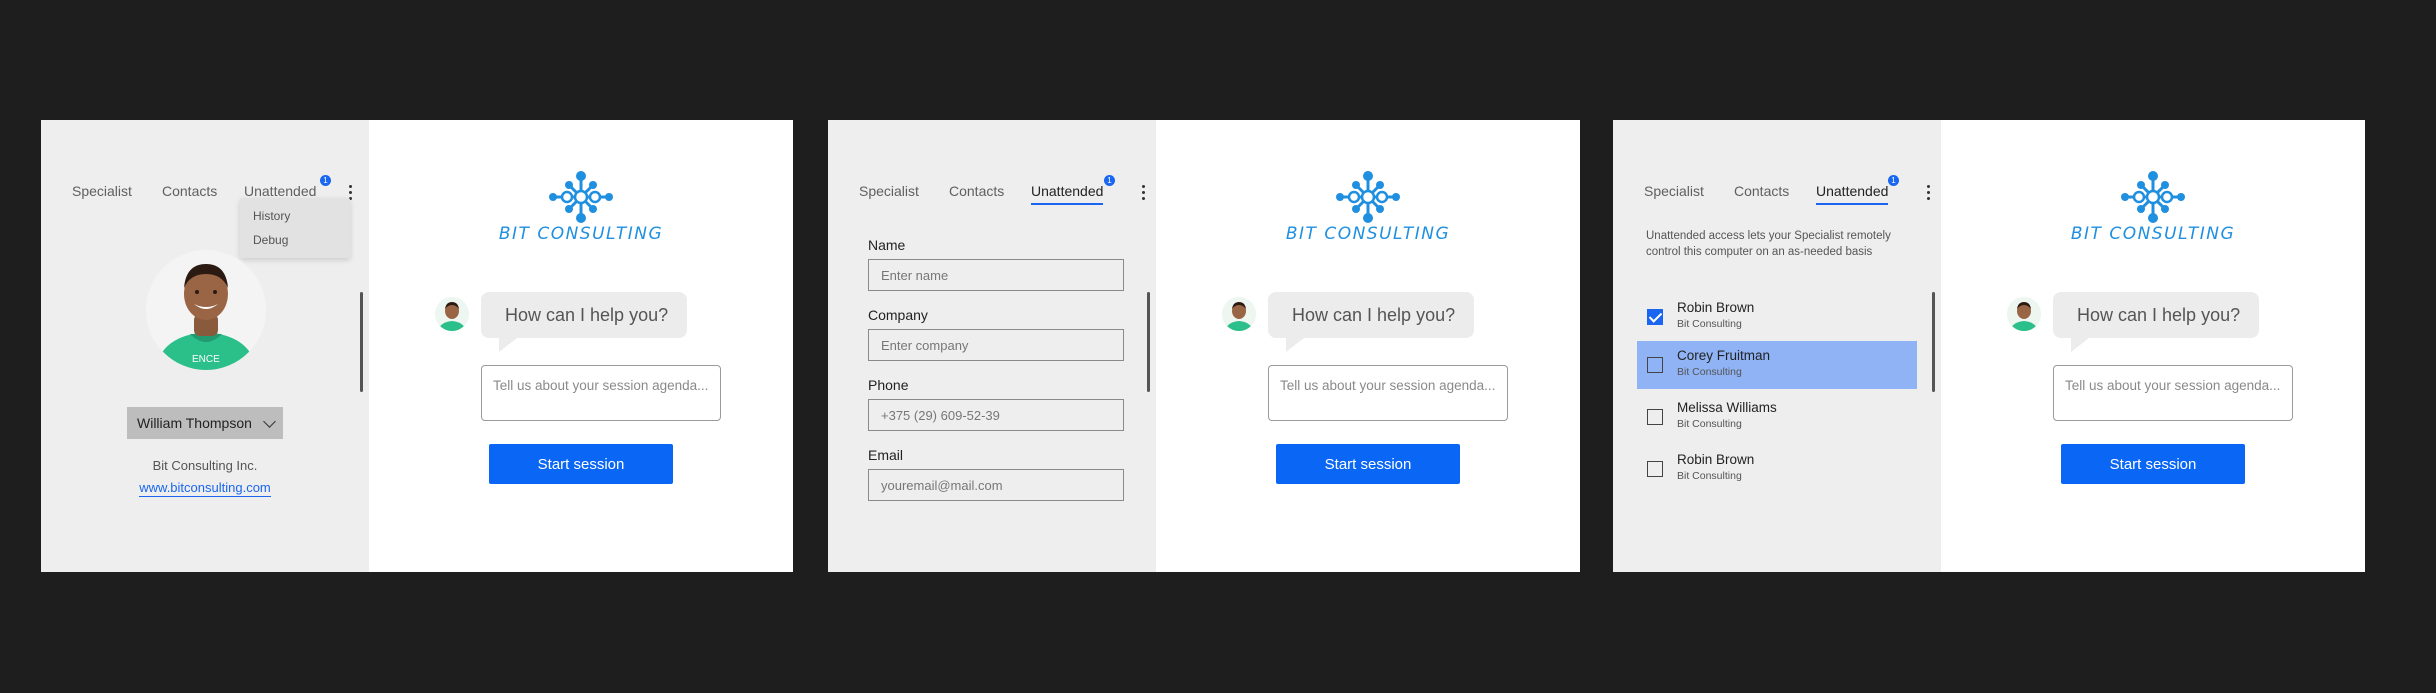 The width and height of the screenshot is (2436, 693). What do you see at coordinates (1724, 355) in the screenshot?
I see `list-item-name: Corey Fruitman` at bounding box center [1724, 355].